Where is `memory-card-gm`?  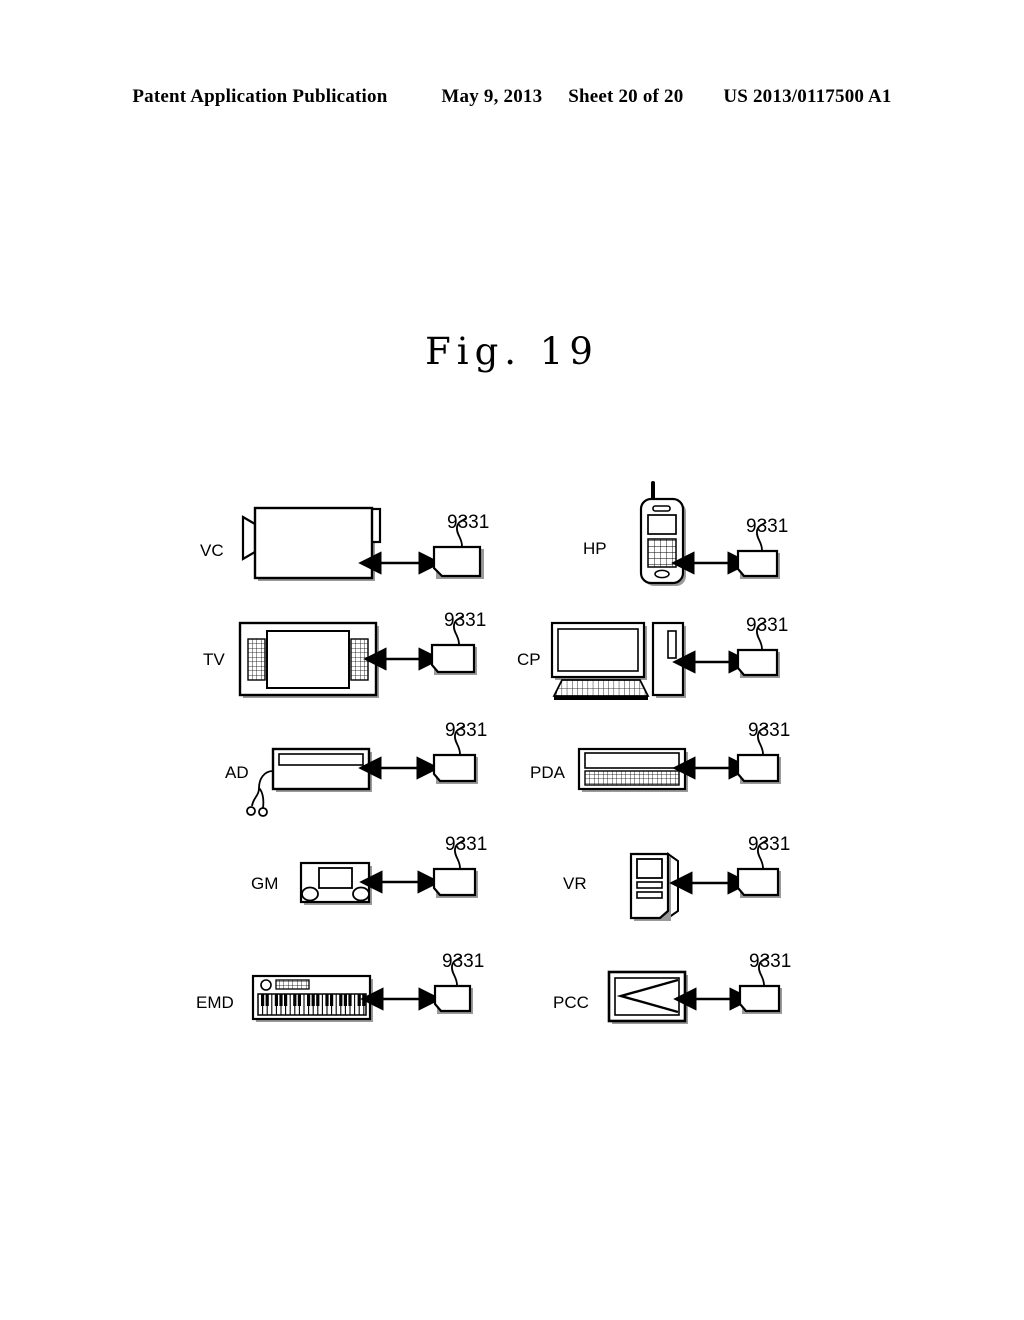
memory-card-gm is located at coordinates (455, 882).